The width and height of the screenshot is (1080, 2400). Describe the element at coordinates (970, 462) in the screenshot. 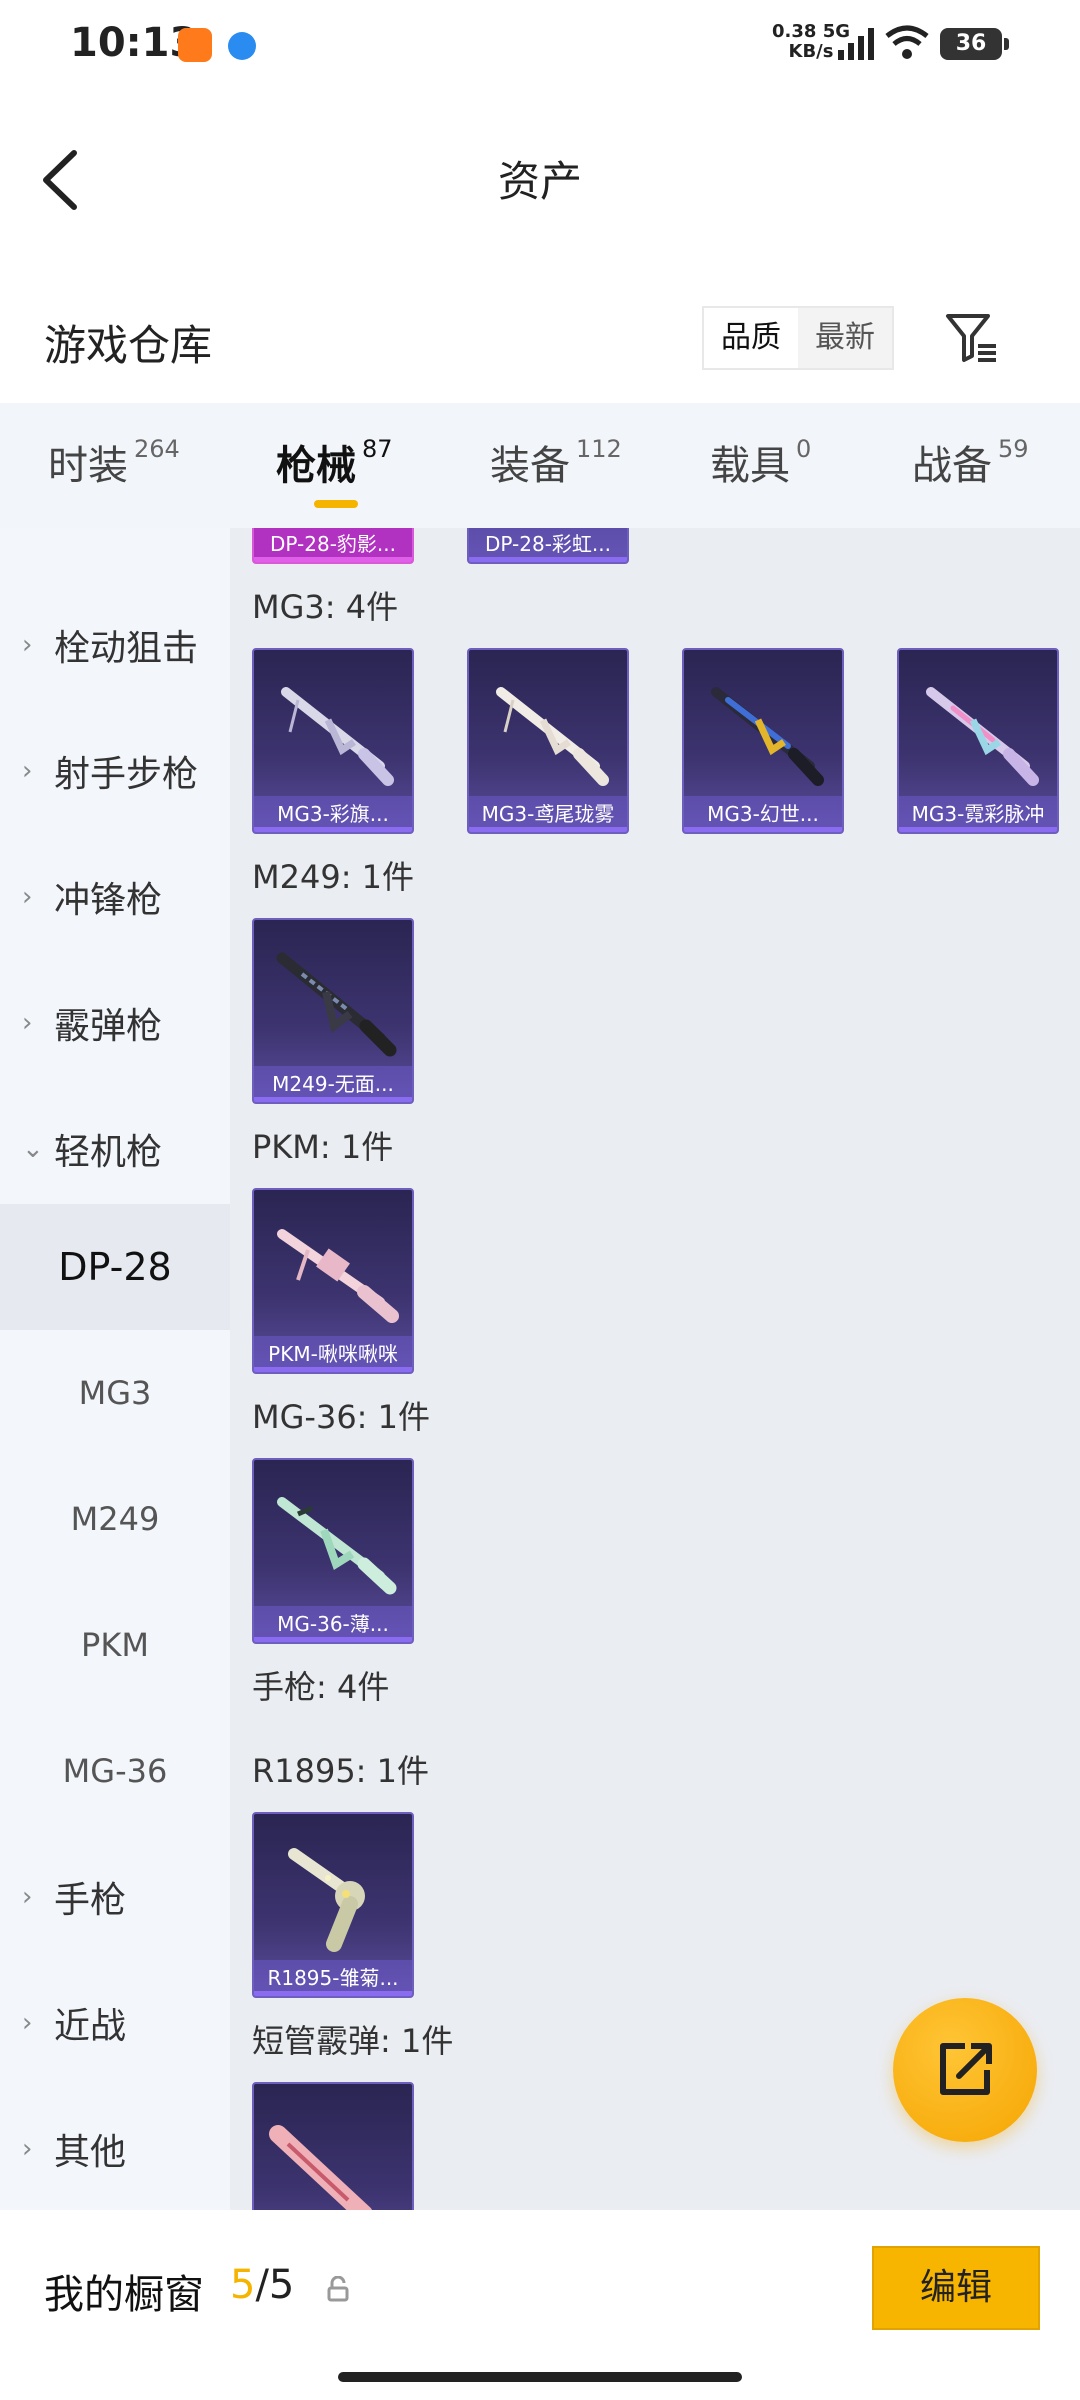

I see `tab-supplies: 战备 59` at that location.